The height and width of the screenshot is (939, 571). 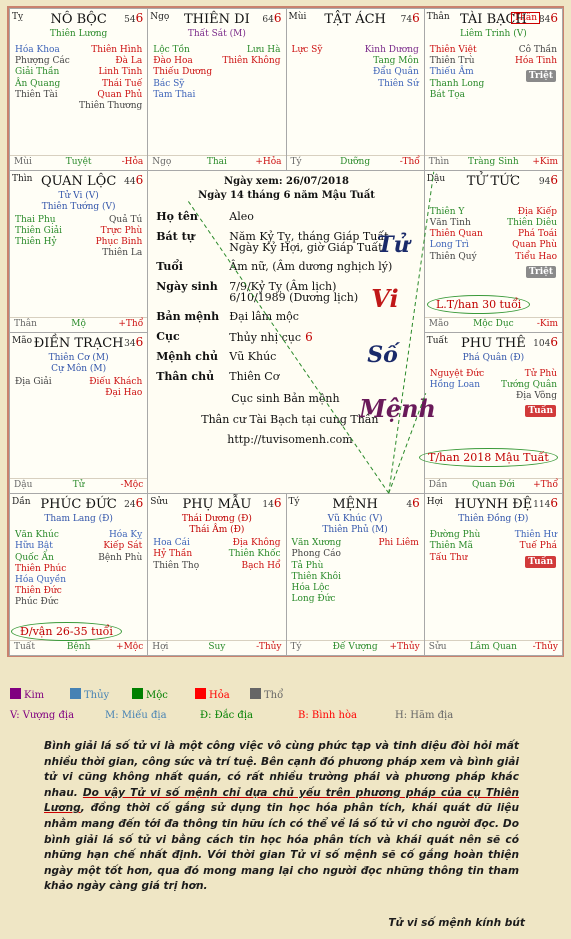 What do you see at coordinates (219, 695) in the screenshot?
I see `legend-label: Hỏa` at bounding box center [219, 695].